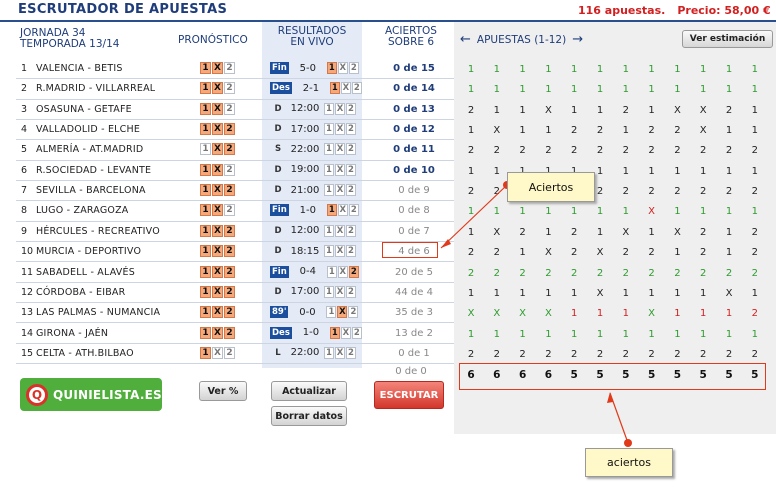 This screenshot has width=776, height=487. I want to click on annotation-arrows, so click(536, 314).